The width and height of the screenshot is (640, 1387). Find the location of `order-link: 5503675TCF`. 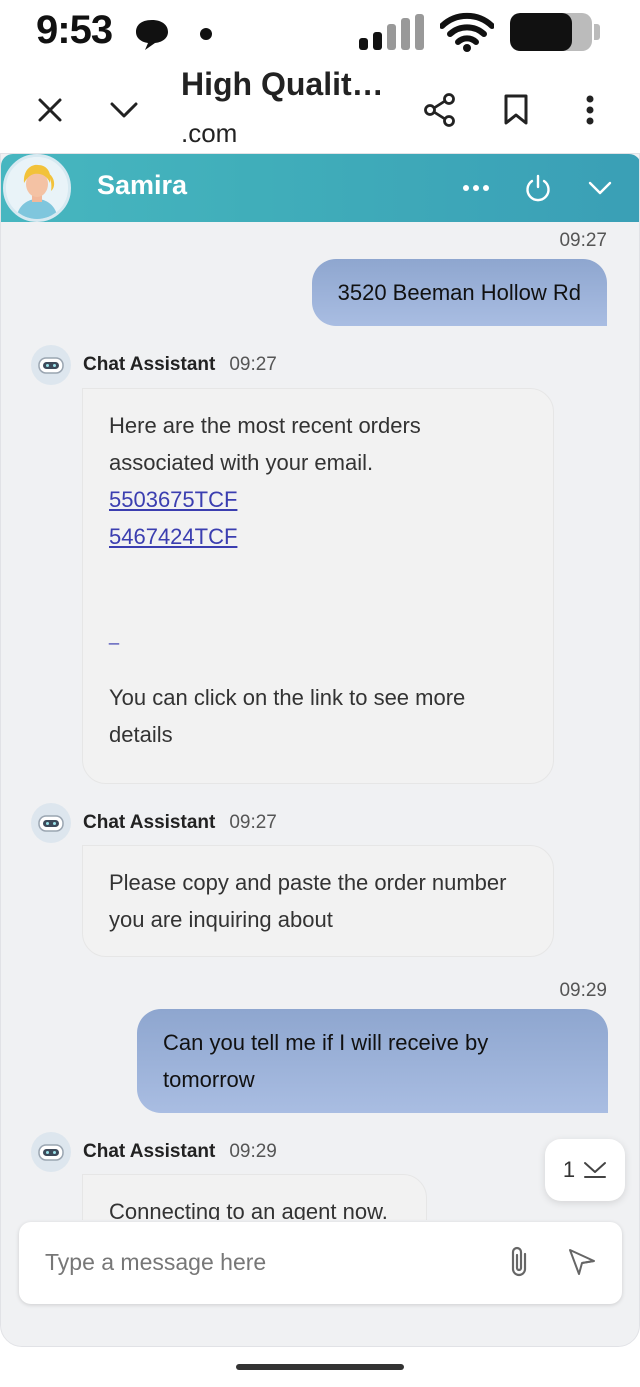

order-link: 5503675TCF is located at coordinates (318, 499).